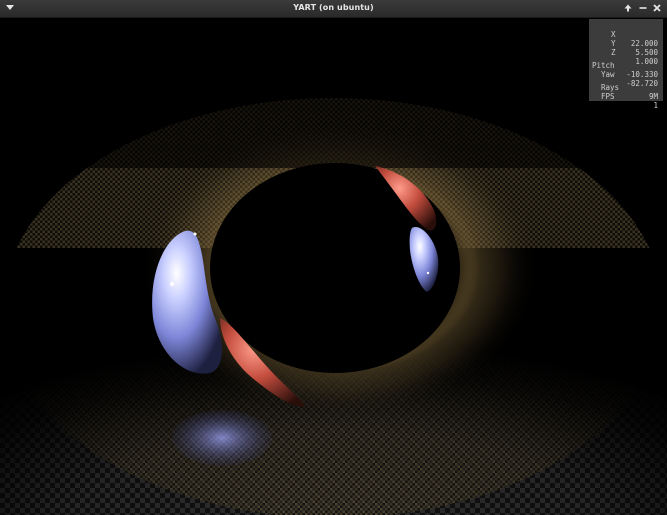 The width and height of the screenshot is (667, 515). I want to click on maximize-icon, so click(628, 8).